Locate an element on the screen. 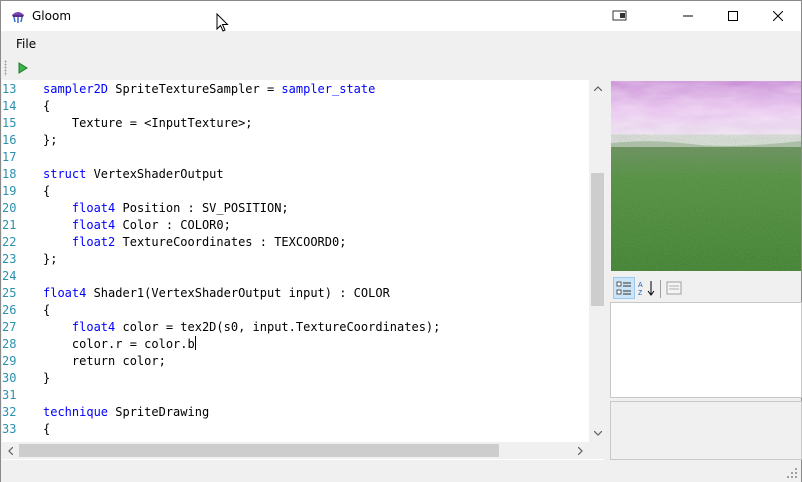 This screenshot has height=482, width=802. code-line: 32 technique SpriteDrawing is located at coordinates (295, 412).